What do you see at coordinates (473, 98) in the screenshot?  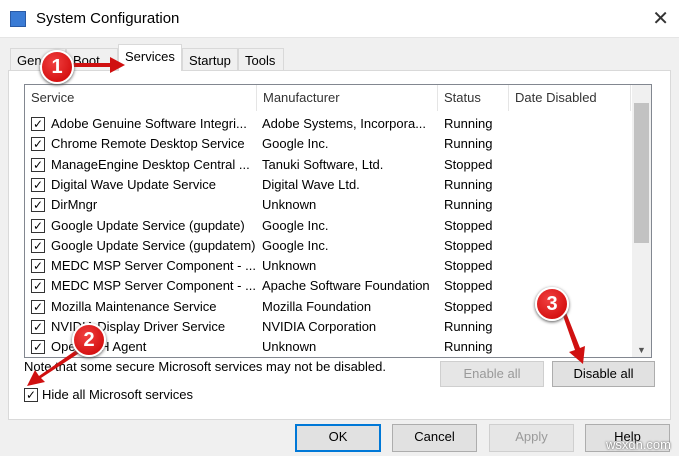 I see `column-status: Status` at bounding box center [473, 98].